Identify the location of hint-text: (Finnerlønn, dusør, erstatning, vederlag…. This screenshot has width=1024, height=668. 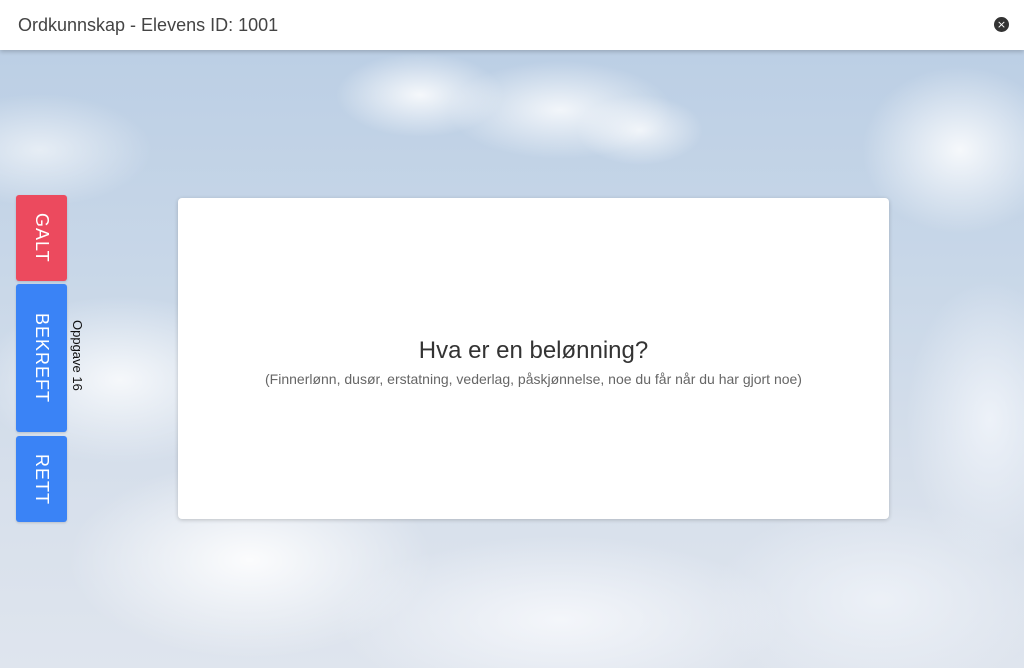
(533, 378).